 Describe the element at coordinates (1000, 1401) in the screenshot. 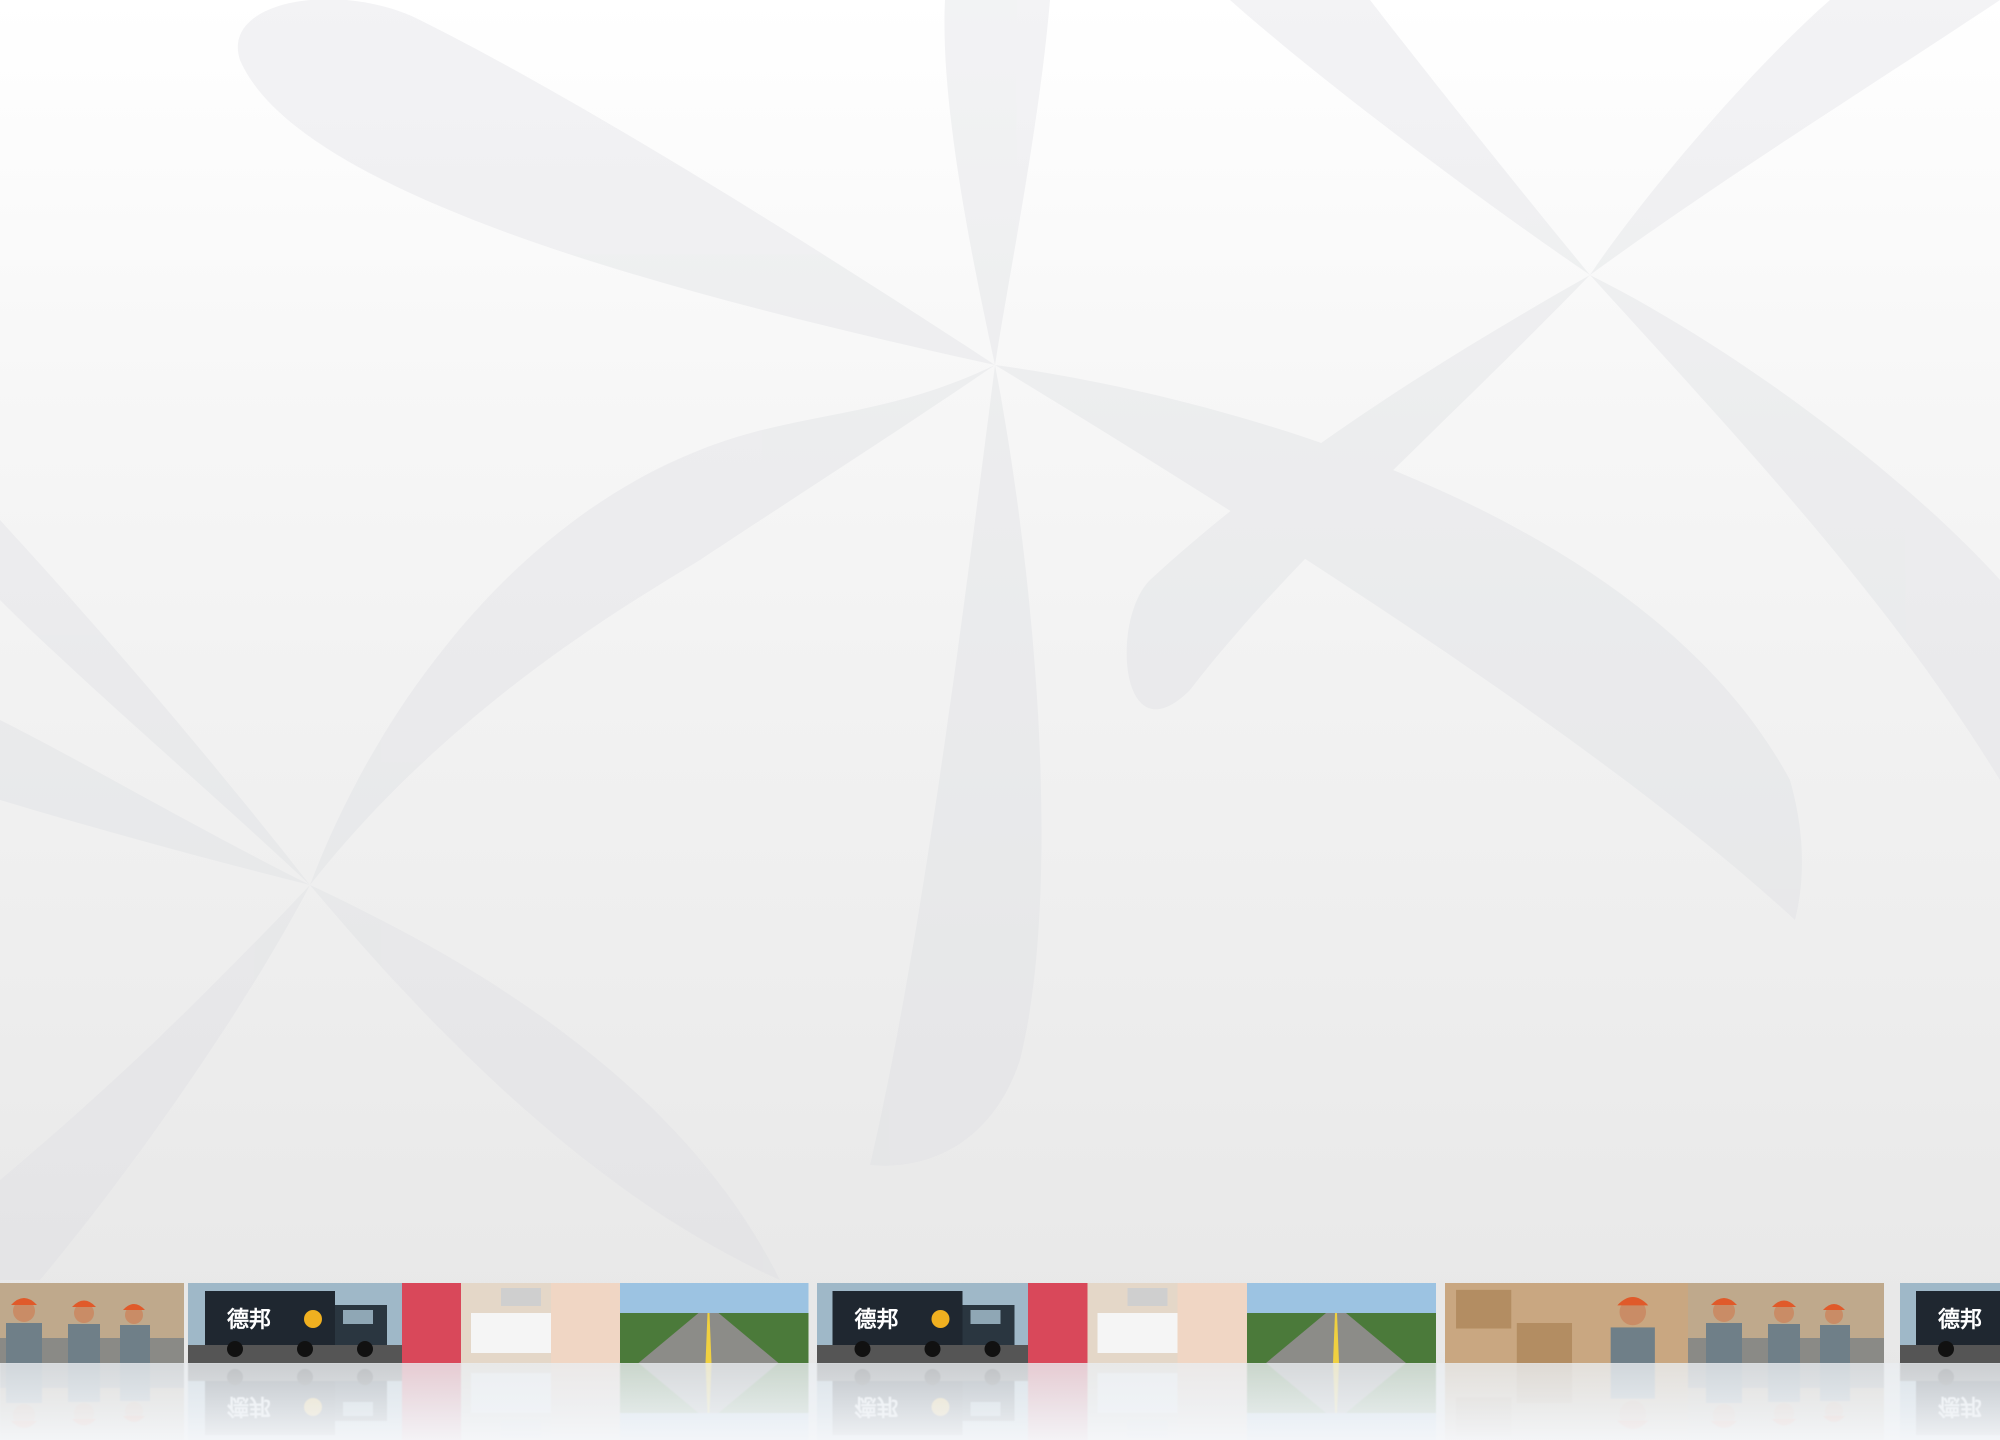

I see `reflection-fade` at that location.